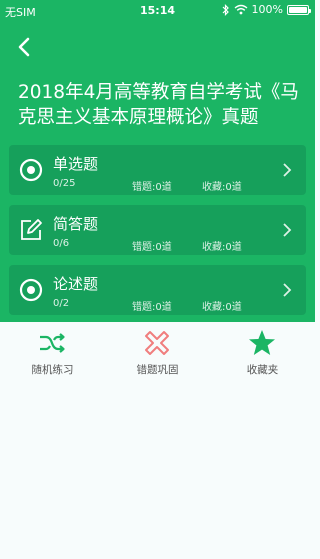 The width and height of the screenshot is (320, 559). What do you see at coordinates (262, 370) in the screenshot?
I see `tab-label: 收藏夹` at bounding box center [262, 370].